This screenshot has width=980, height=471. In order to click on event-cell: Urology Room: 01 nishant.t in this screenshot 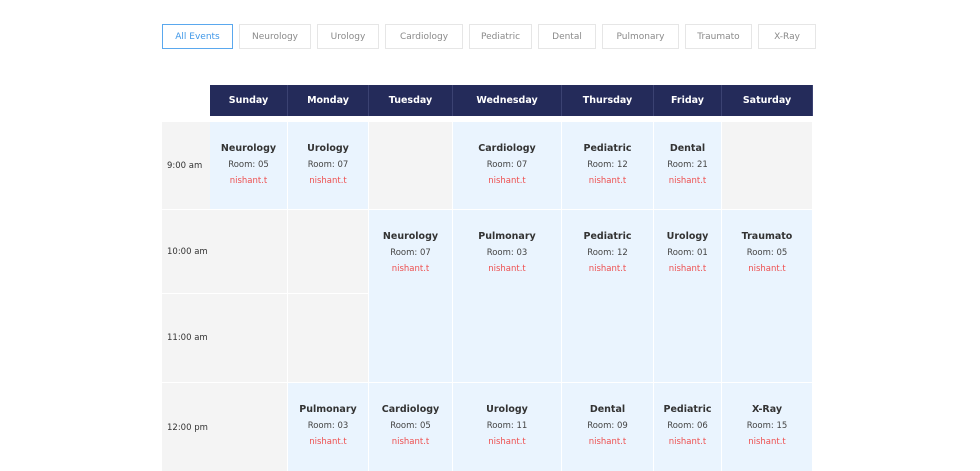, I will do `click(688, 296)`.